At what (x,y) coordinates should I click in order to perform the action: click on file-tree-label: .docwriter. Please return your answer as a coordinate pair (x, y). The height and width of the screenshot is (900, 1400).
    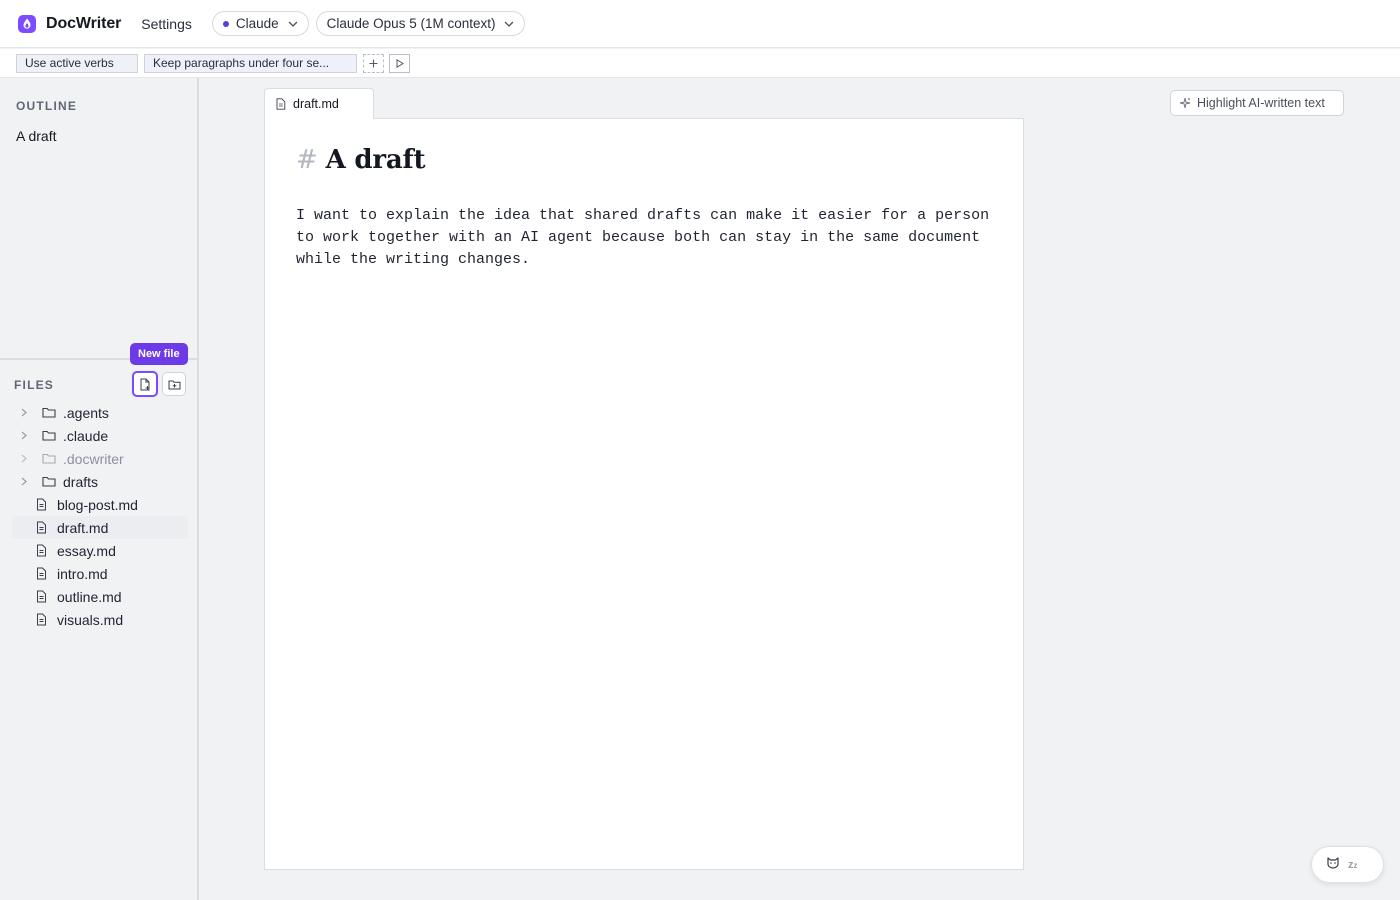
    Looking at the image, I should click on (93, 458).